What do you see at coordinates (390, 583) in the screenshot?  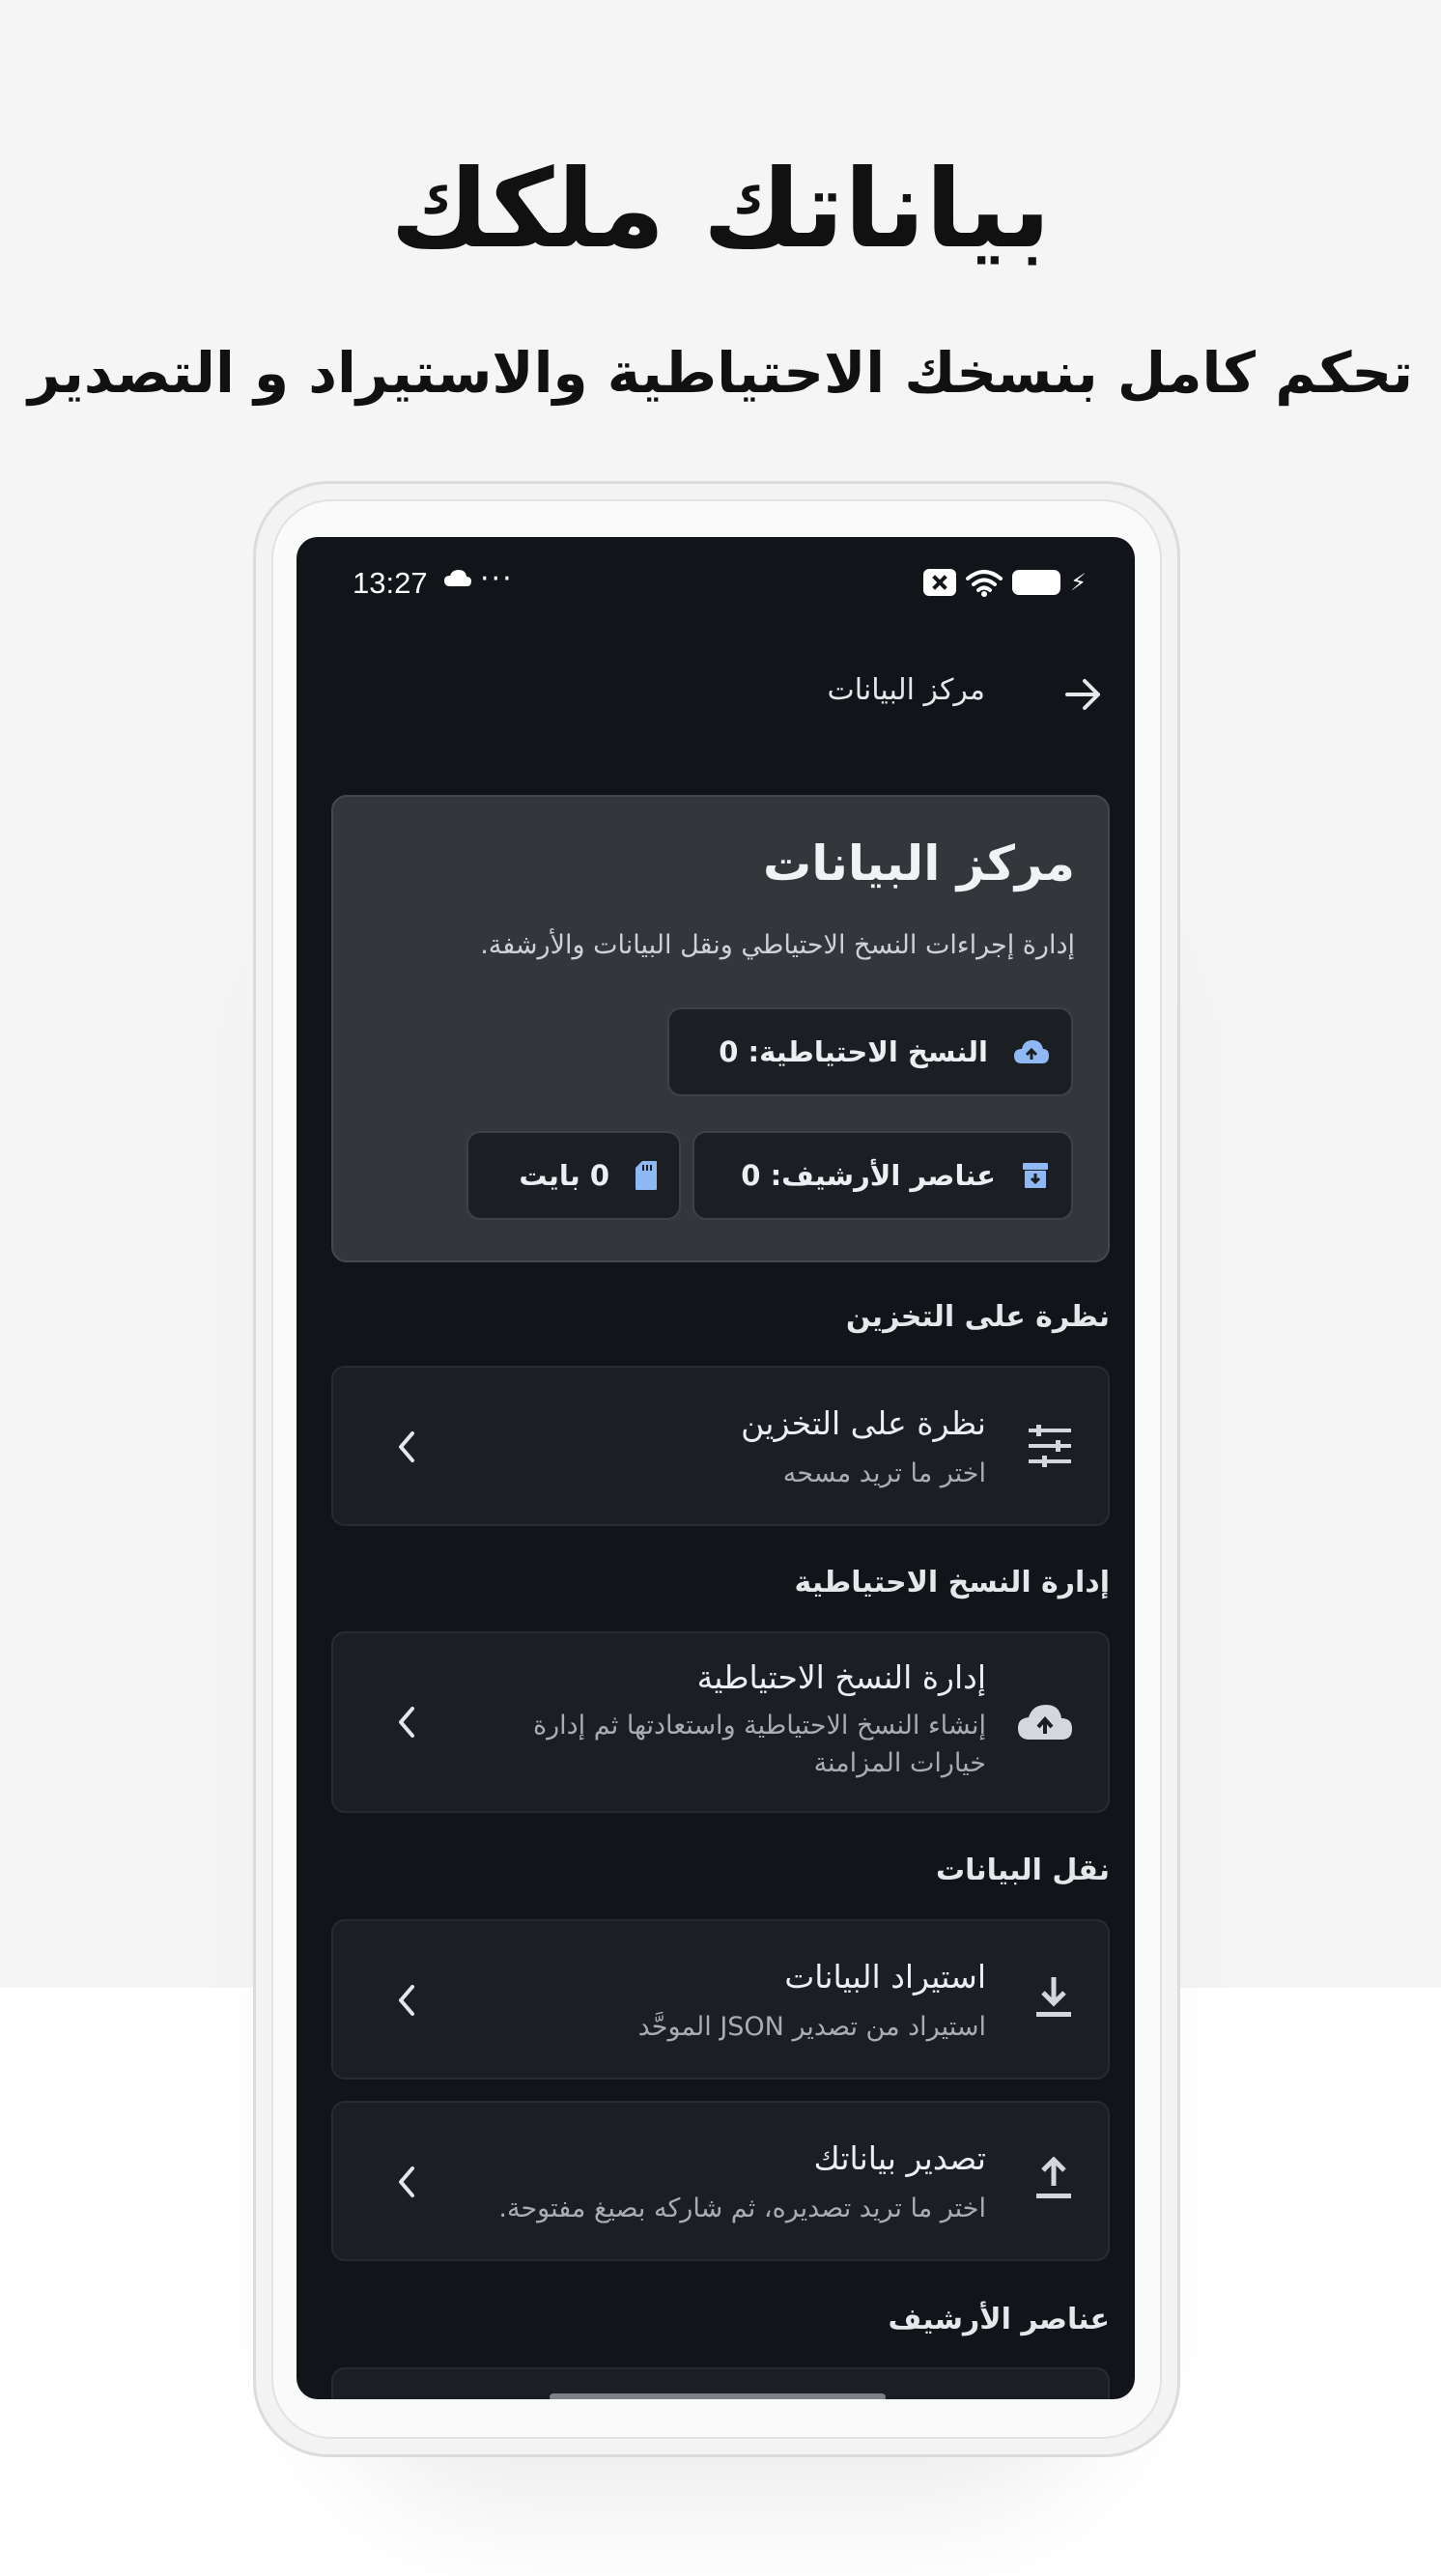 I see `status-time: 13:27` at bounding box center [390, 583].